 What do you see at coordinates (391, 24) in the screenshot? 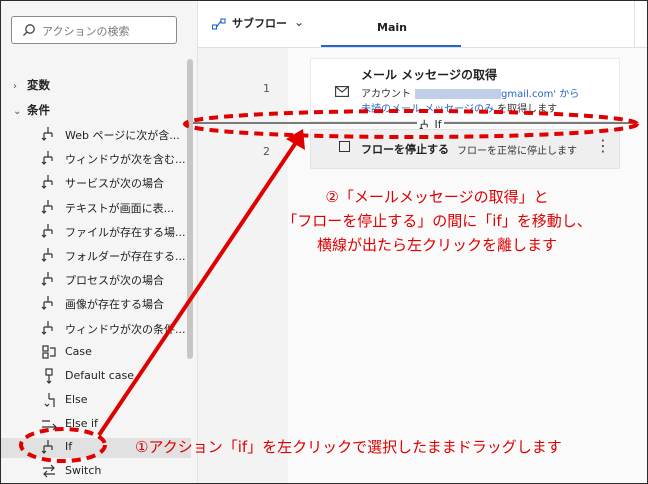
I see `tab-main: Main` at bounding box center [391, 24].